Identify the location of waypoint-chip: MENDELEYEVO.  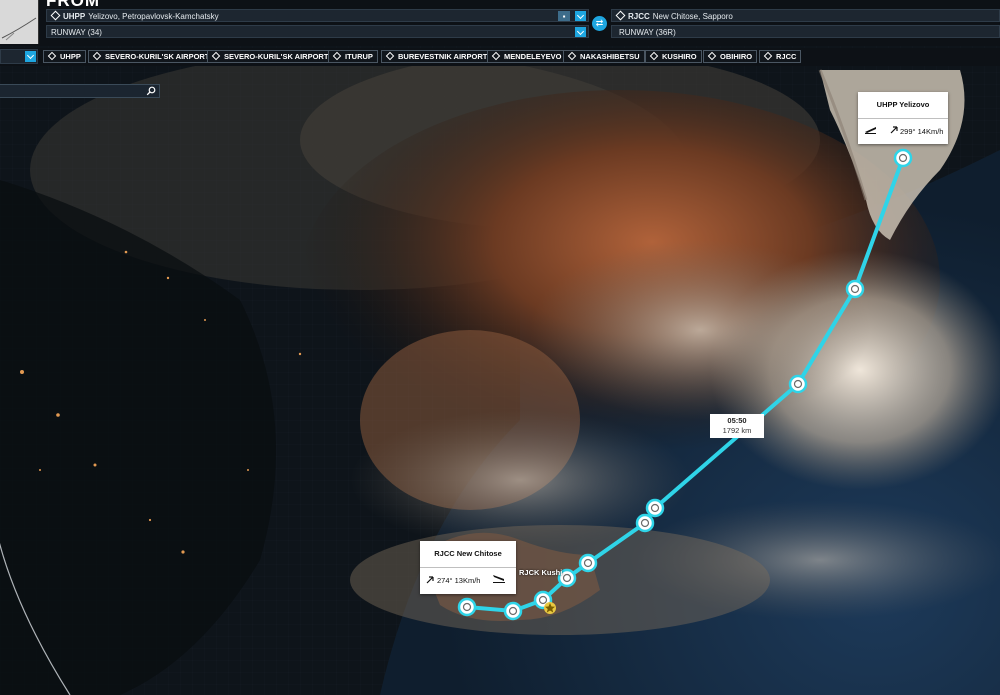
(527, 56).